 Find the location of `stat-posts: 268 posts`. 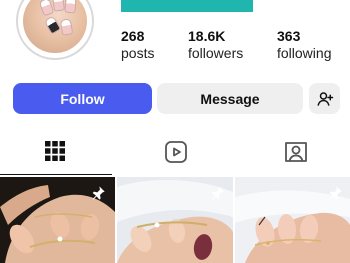

stat-posts: 268 posts is located at coordinates (137, 45).